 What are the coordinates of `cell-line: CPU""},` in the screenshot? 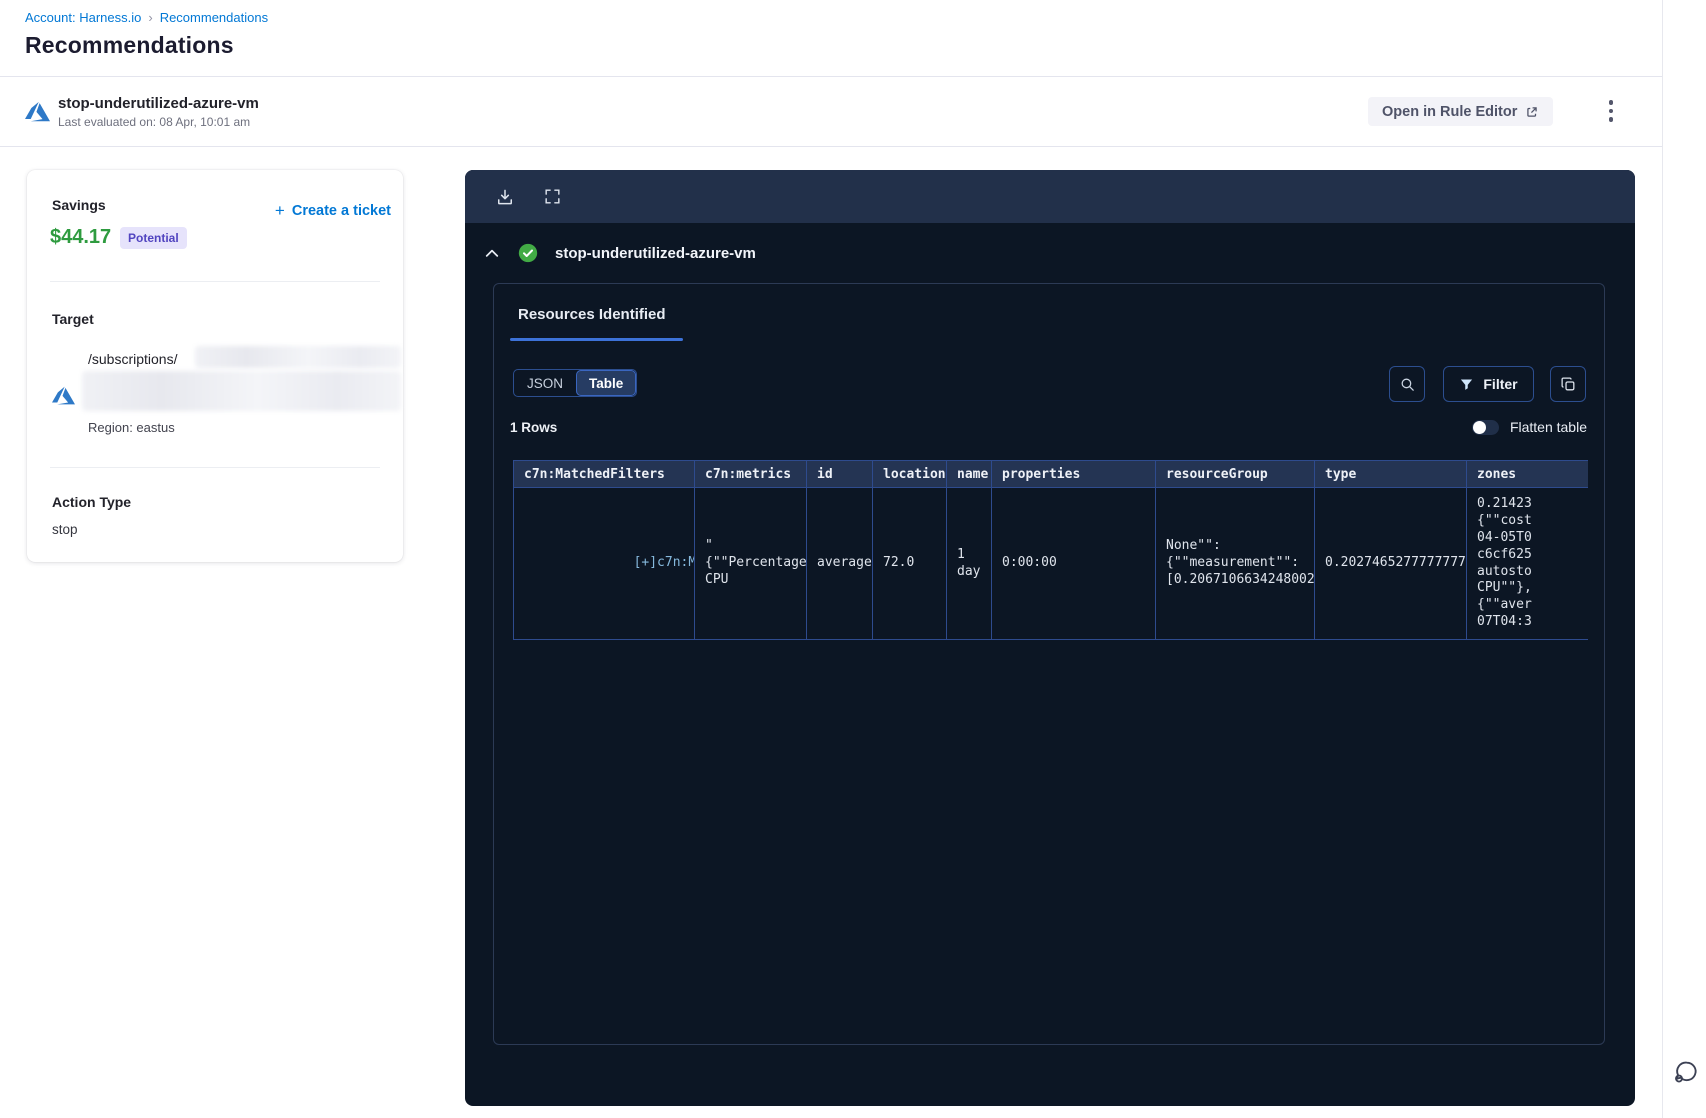 It's located at (1504, 588).